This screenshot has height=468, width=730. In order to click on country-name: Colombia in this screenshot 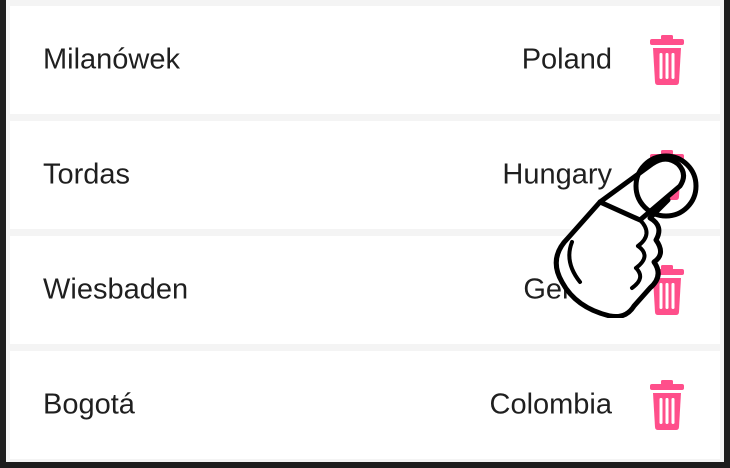, I will do `click(551, 404)`.